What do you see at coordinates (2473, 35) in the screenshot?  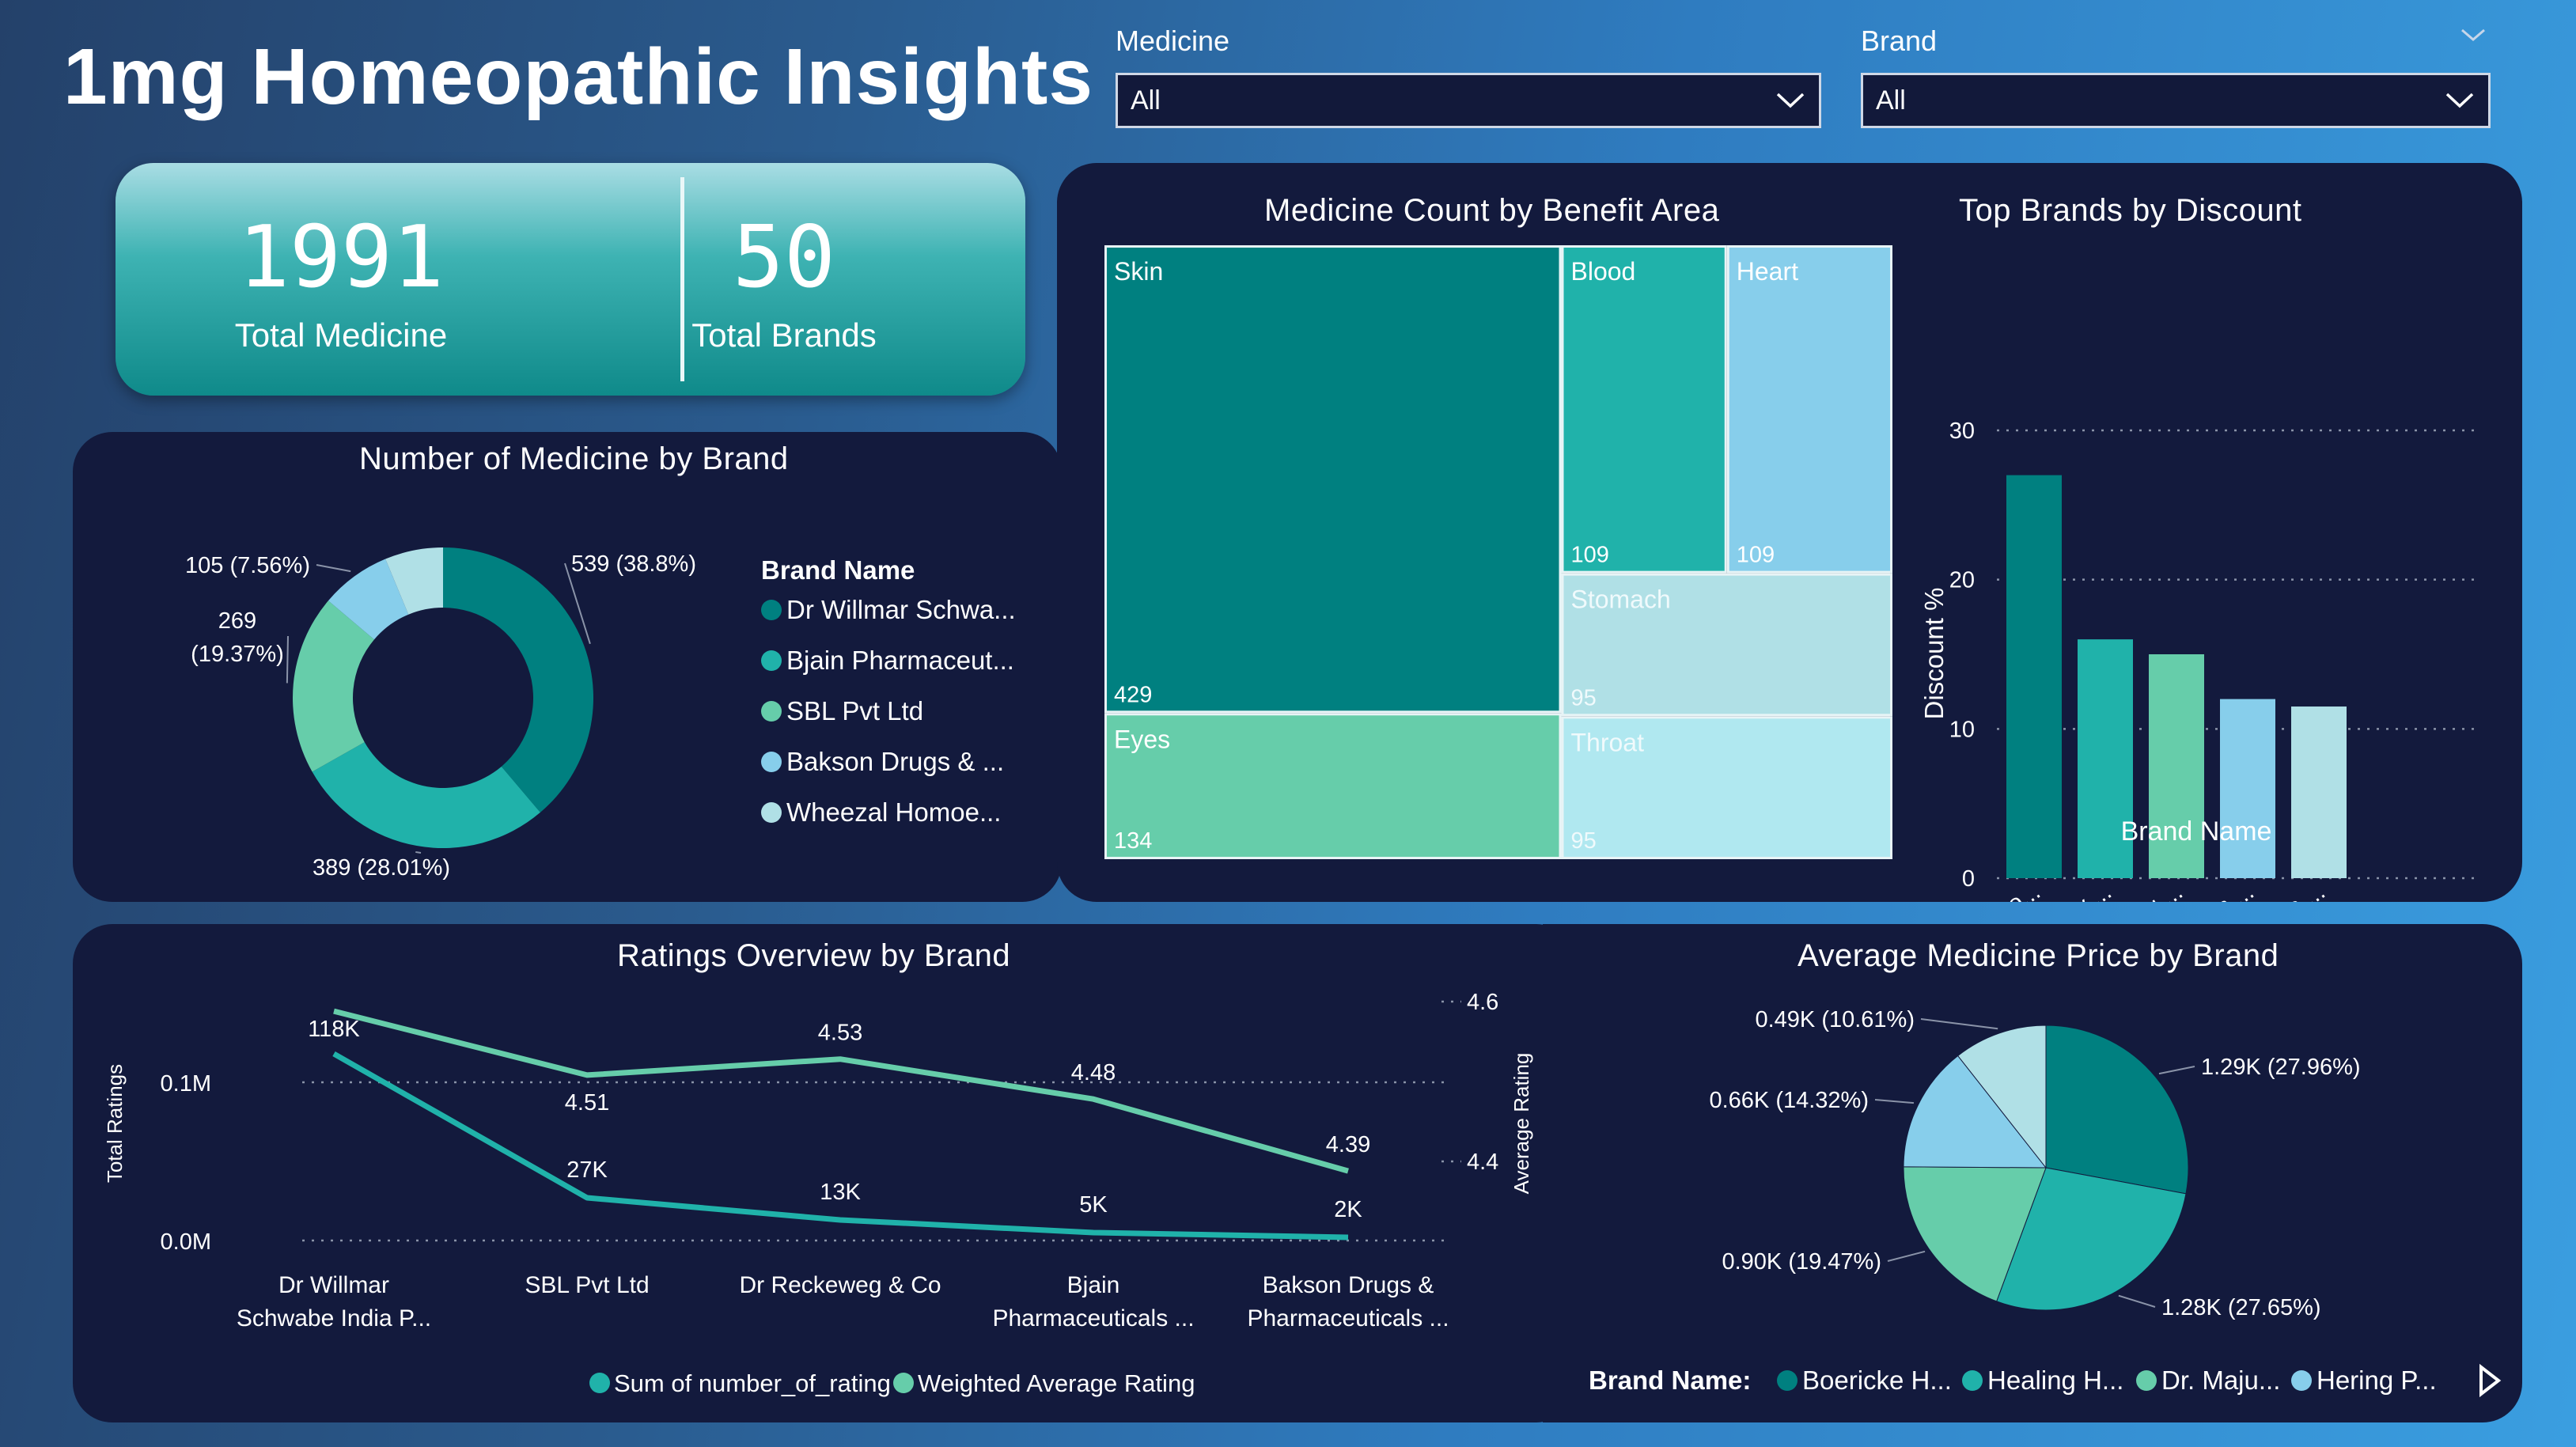 I see `slicer-options-chevron-icon` at bounding box center [2473, 35].